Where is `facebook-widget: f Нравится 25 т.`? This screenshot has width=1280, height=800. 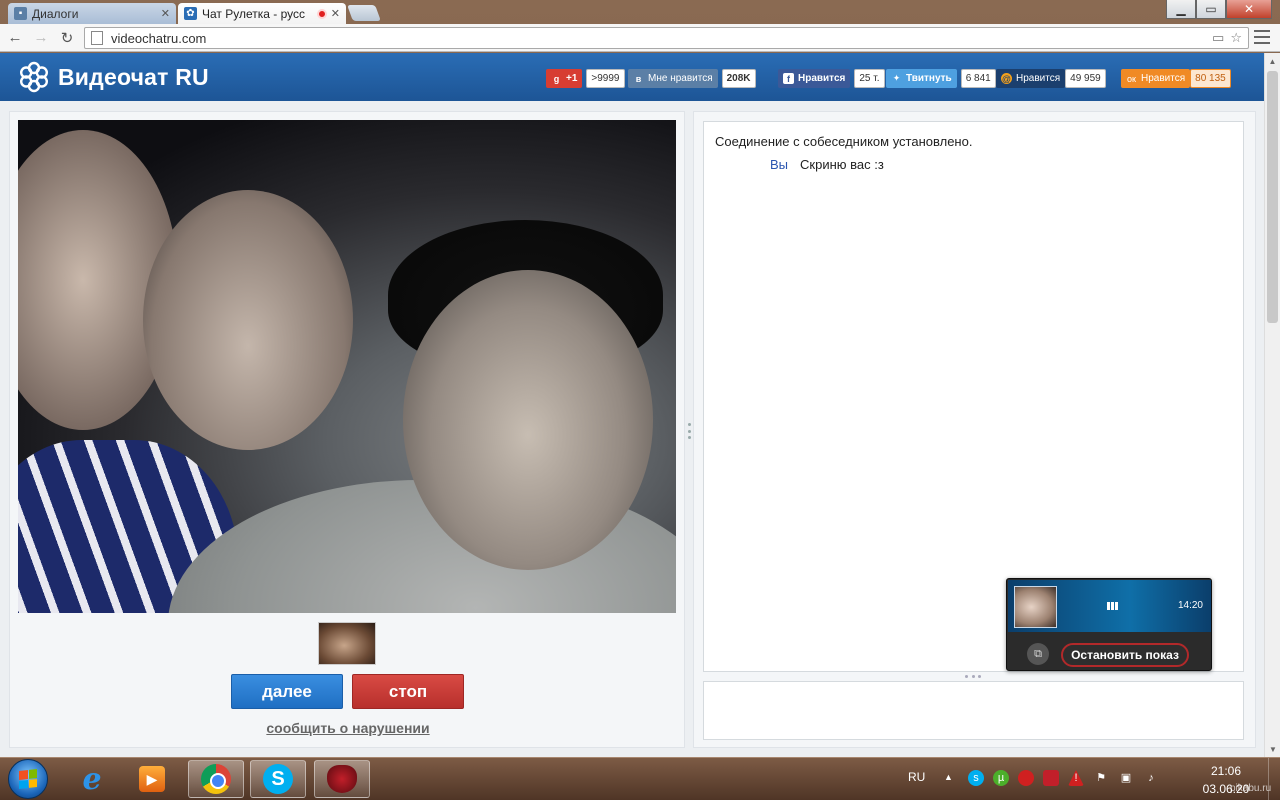
facebook-widget: f Нравится 25 т. is located at coordinates (831, 78).